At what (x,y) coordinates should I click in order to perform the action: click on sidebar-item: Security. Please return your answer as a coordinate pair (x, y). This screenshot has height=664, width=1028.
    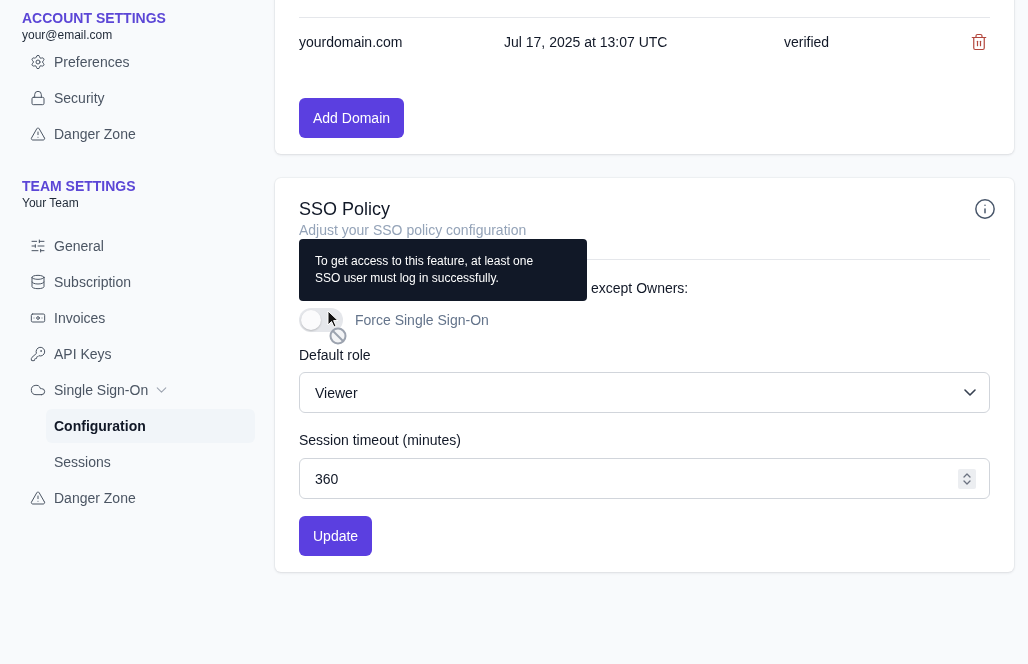
    Looking at the image, I should click on (138, 98).